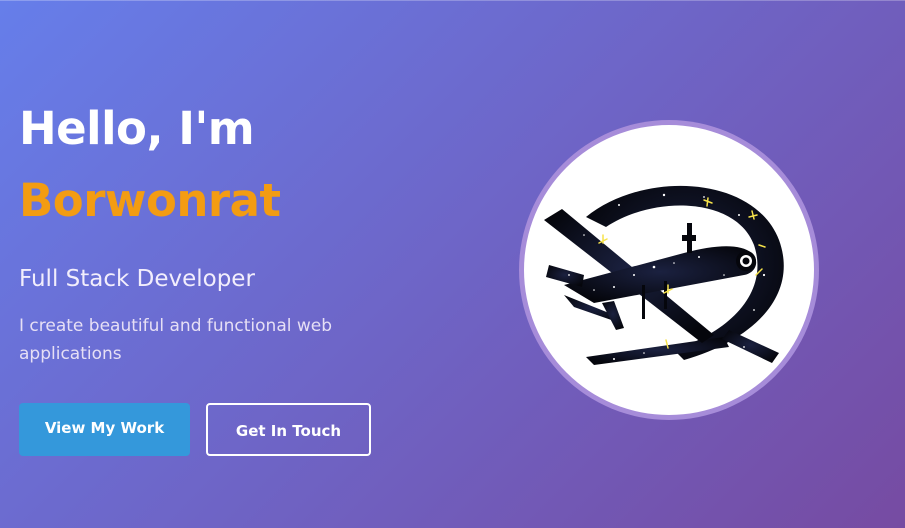 The image size is (905, 528). I want to click on hero-buttons: View My Work Get In Touch, so click(195, 429).